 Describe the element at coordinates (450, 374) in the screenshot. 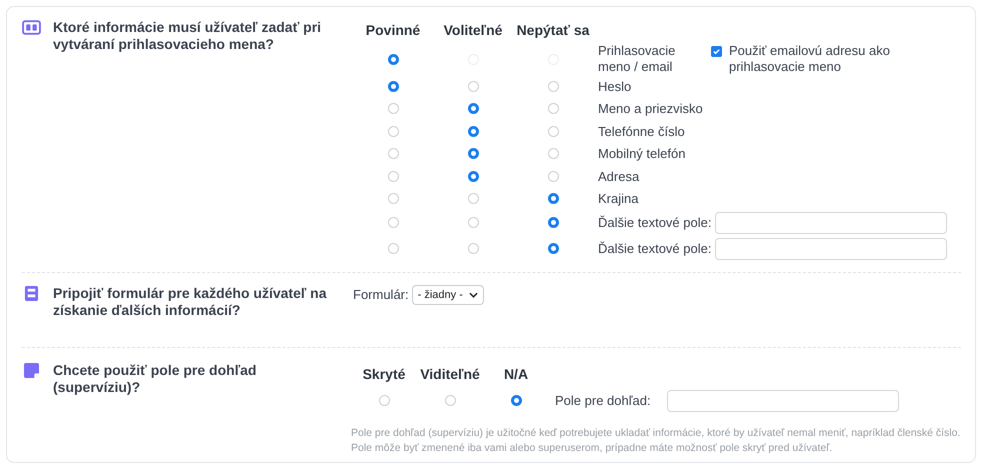

I see `column-header: Viditeľné` at that location.